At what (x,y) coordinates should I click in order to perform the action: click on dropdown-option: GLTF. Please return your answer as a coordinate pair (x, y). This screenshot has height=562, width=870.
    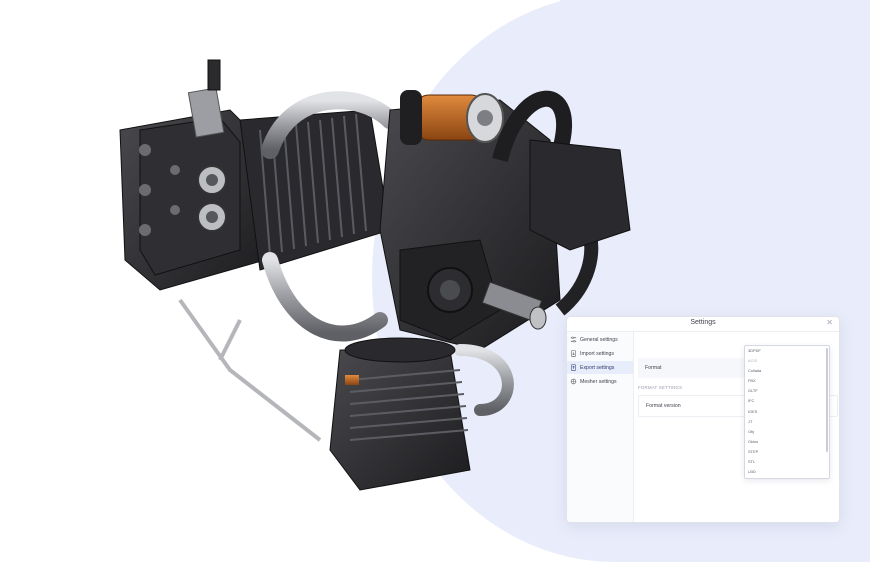
    Looking at the image, I should click on (787, 391).